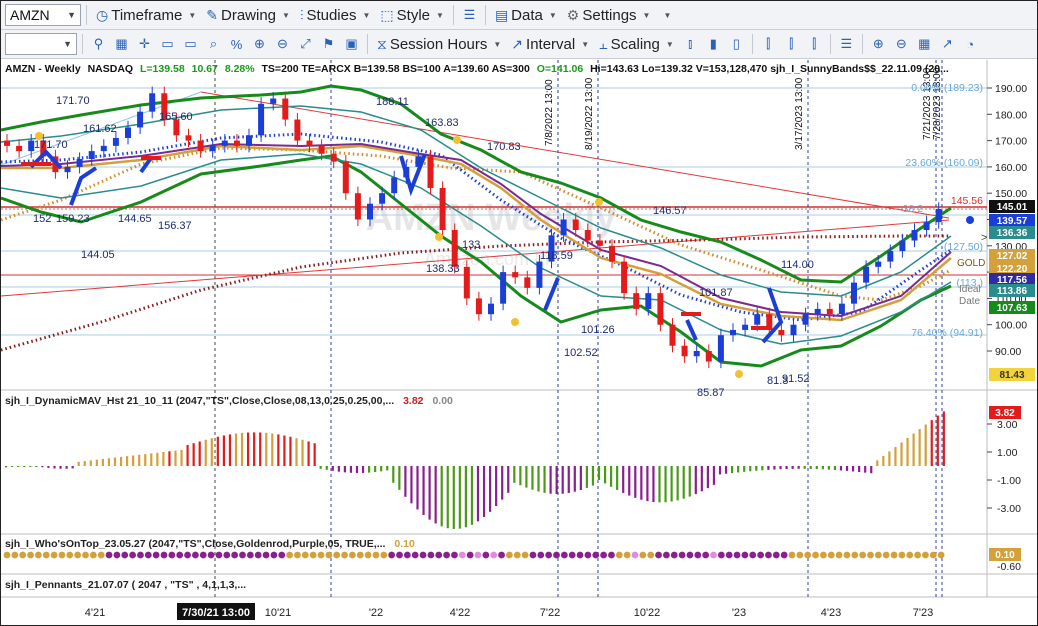 The height and width of the screenshot is (626, 1038). What do you see at coordinates (144, 44) in the screenshot?
I see `crosshair-icon: ✛` at bounding box center [144, 44].